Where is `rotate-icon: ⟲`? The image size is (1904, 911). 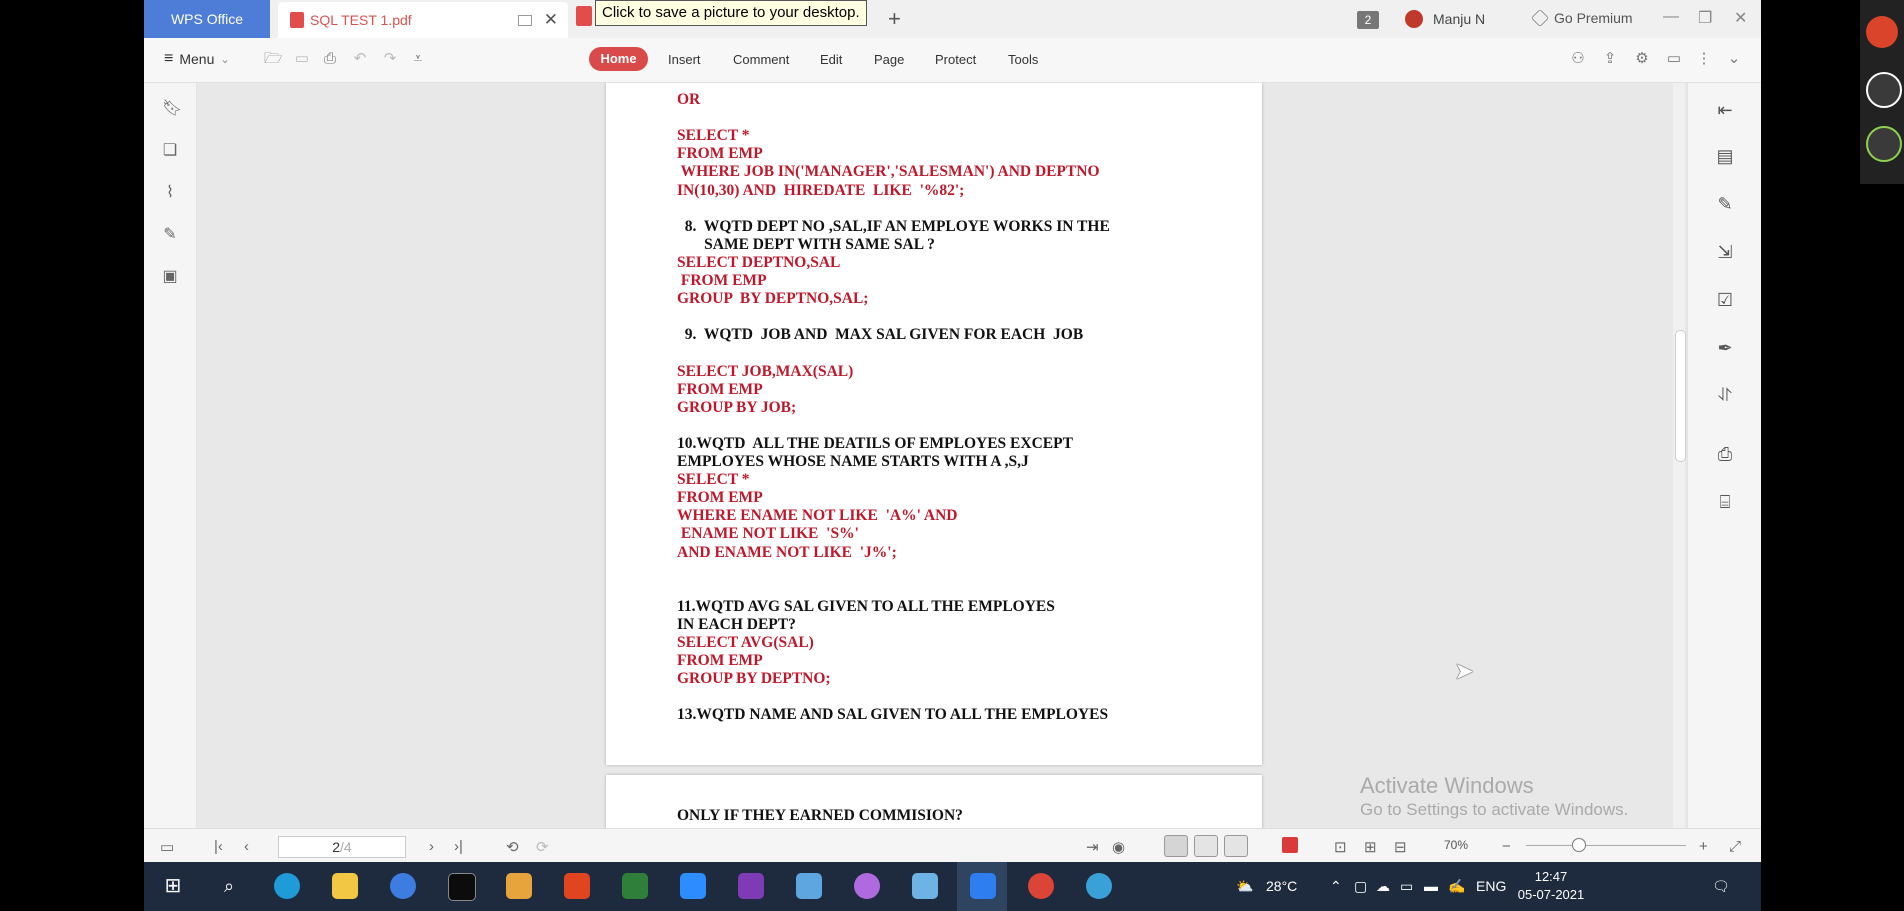
rotate-icon: ⟲ is located at coordinates (512, 847).